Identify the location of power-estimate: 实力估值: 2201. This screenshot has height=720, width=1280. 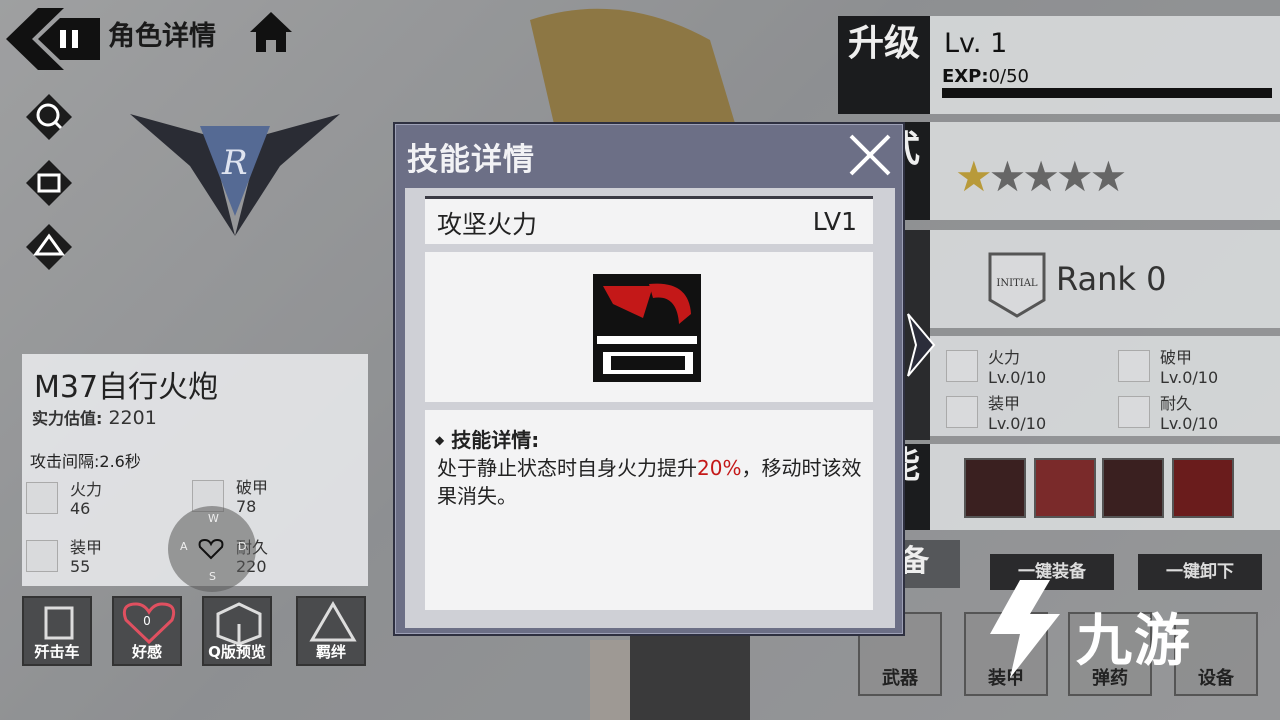
(94, 417).